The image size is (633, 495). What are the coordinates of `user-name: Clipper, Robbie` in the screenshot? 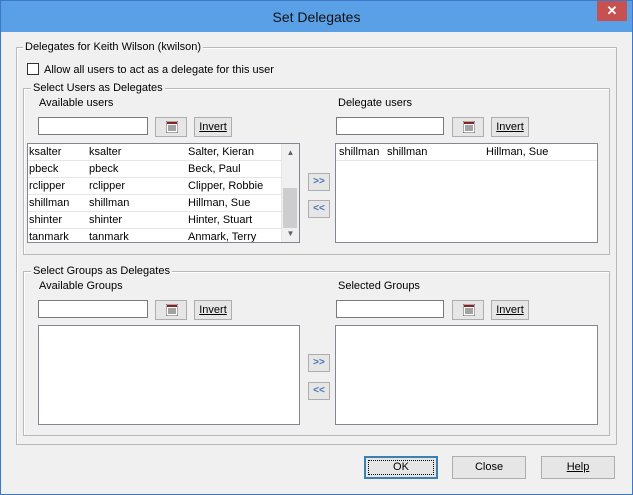 It's located at (226, 186).